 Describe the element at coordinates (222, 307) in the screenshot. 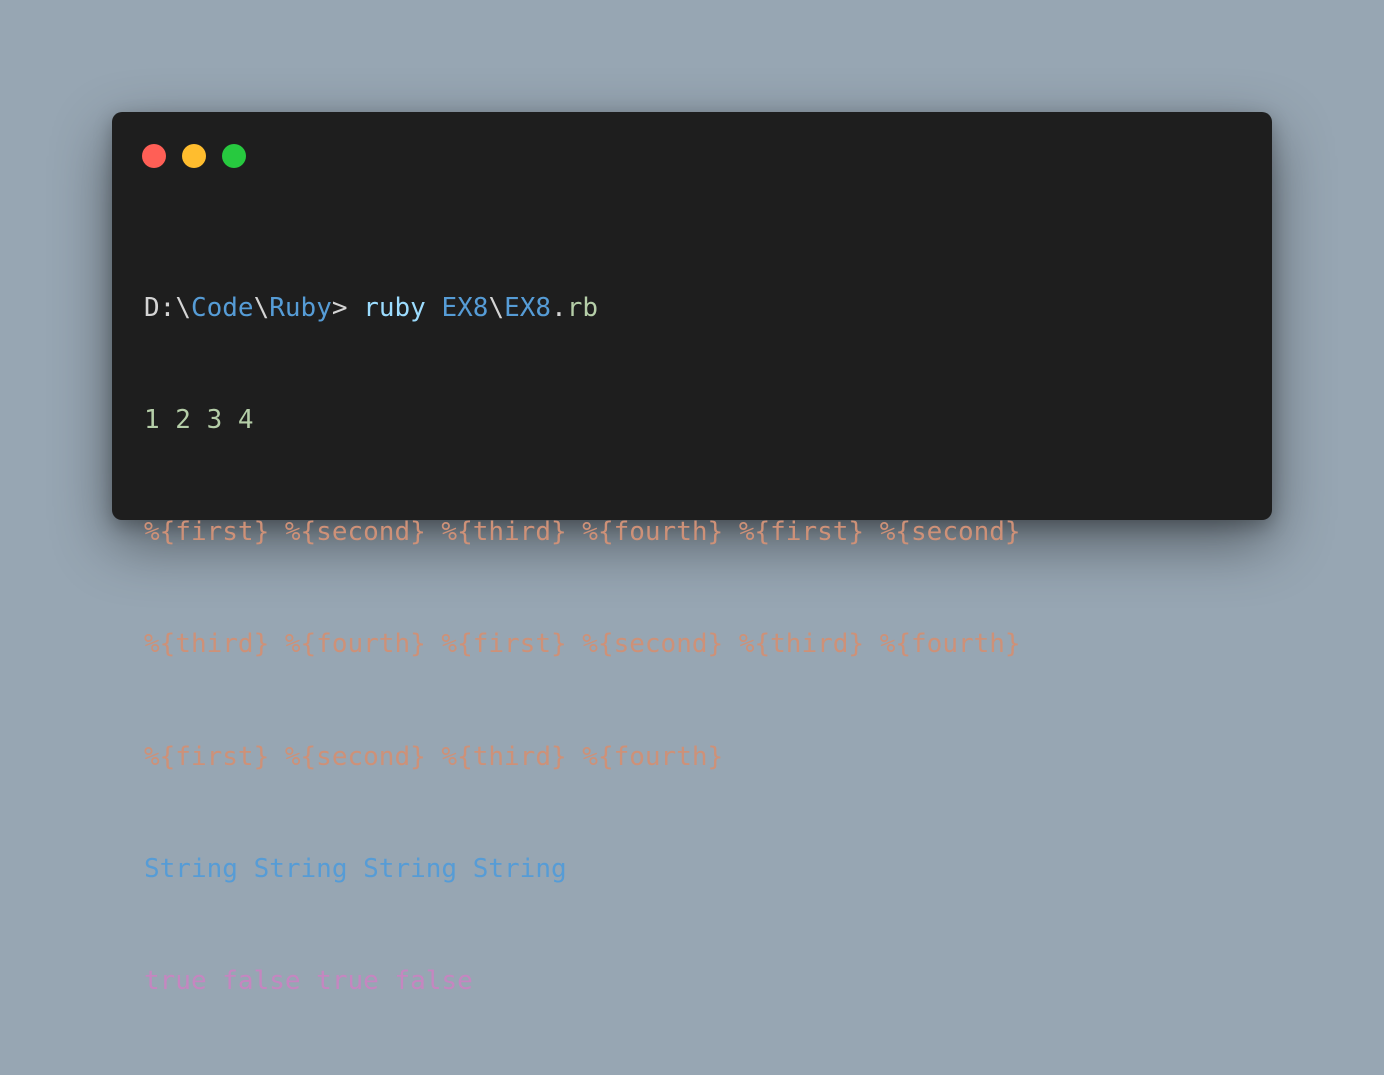

I see `prompt-dir: Code` at that location.